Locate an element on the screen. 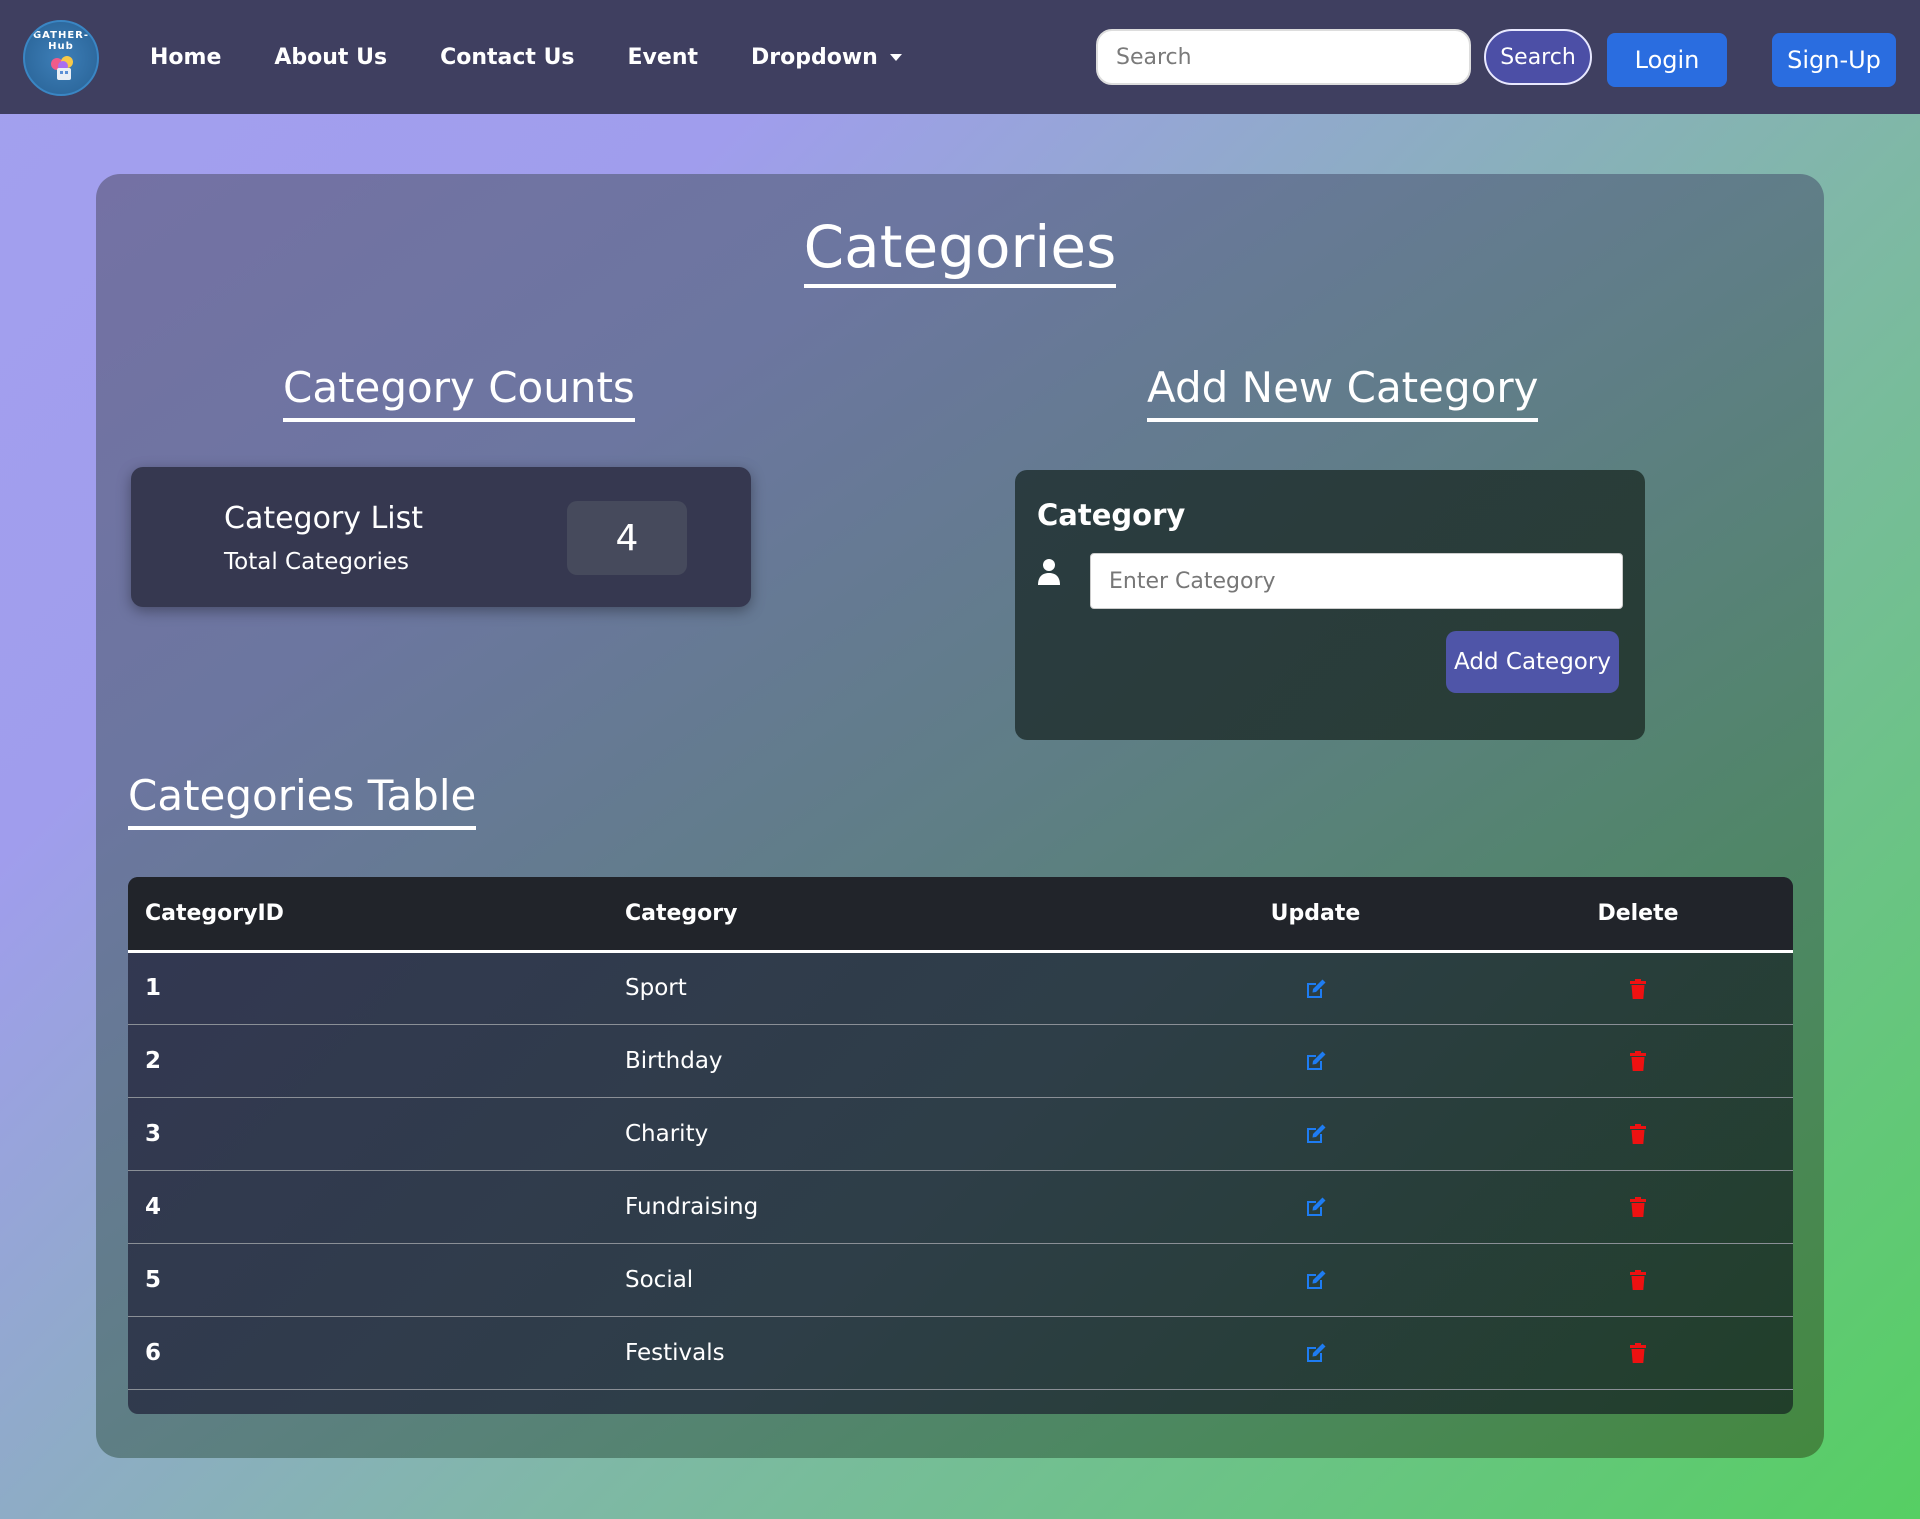 Image resolution: width=1920 pixels, height=1519 pixels. category-id-cell: 1 is located at coordinates (153, 988).